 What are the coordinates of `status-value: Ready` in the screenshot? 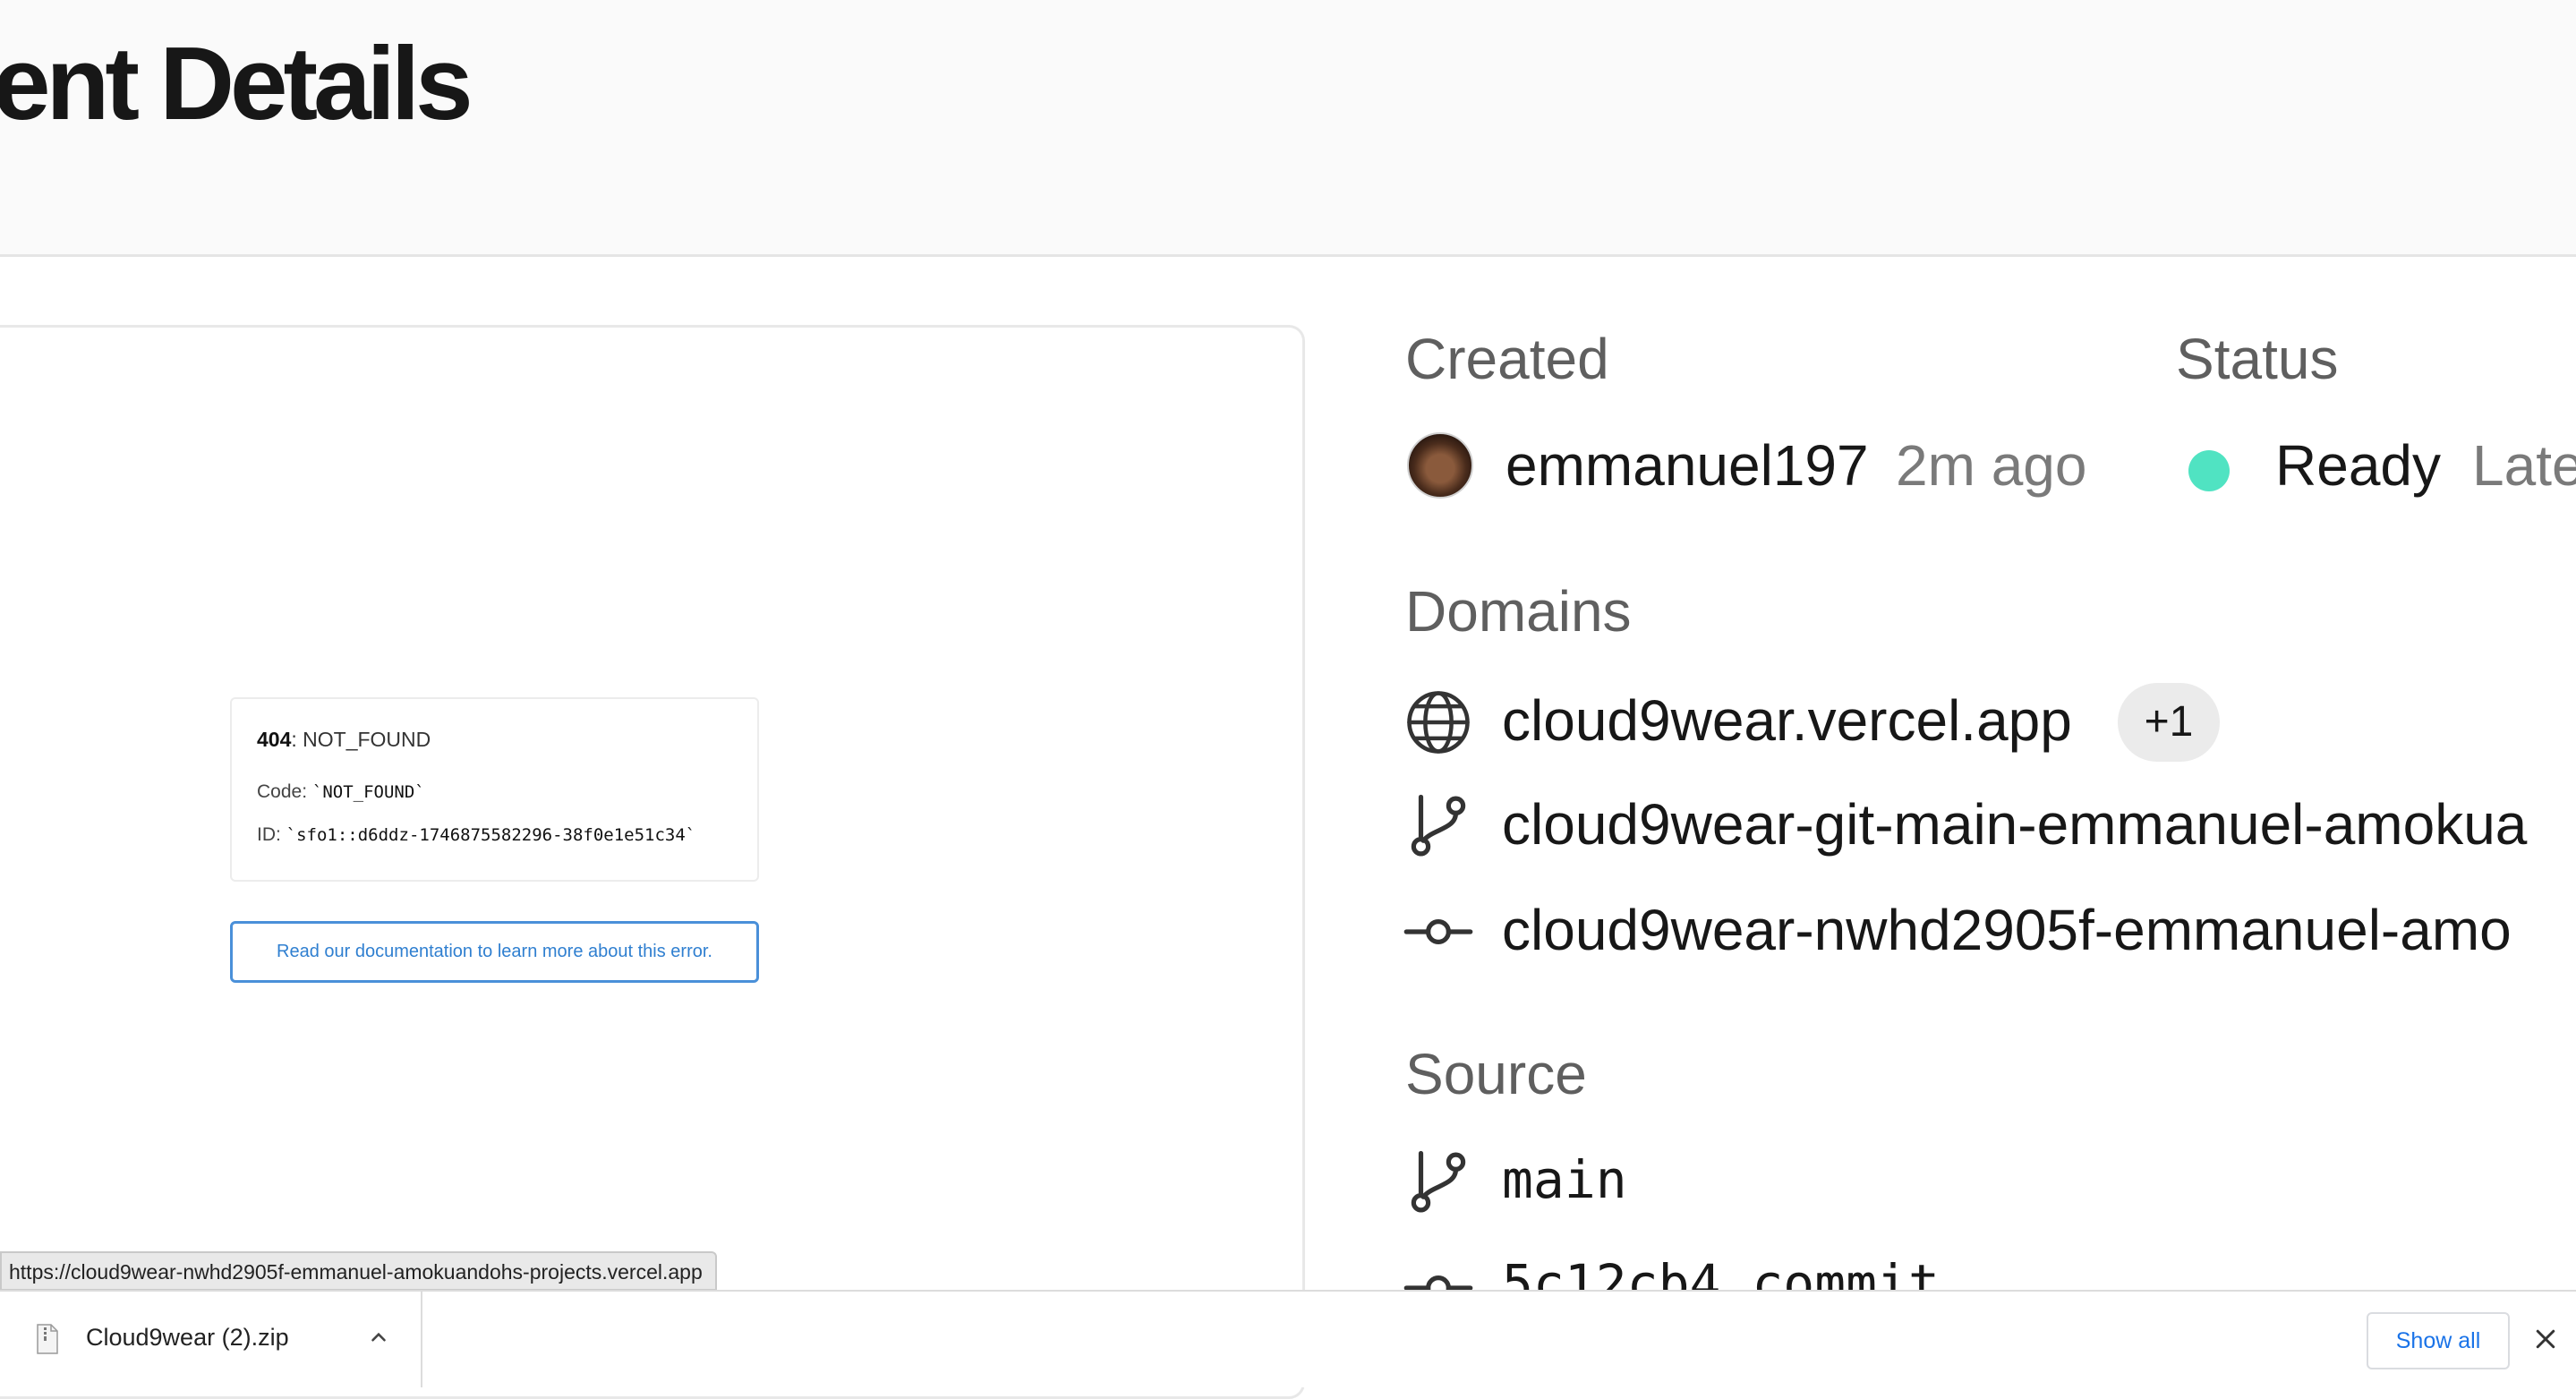 It's located at (2358, 465).